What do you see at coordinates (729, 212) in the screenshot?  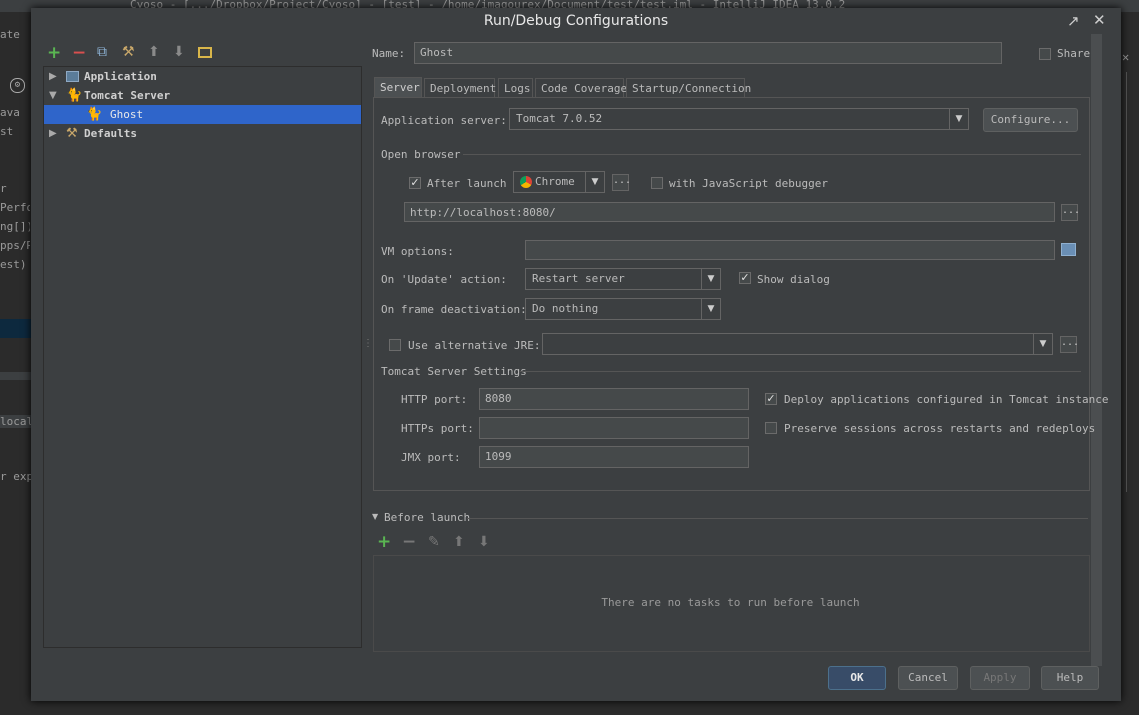 I see `url-field: http://localhost:8080/` at bounding box center [729, 212].